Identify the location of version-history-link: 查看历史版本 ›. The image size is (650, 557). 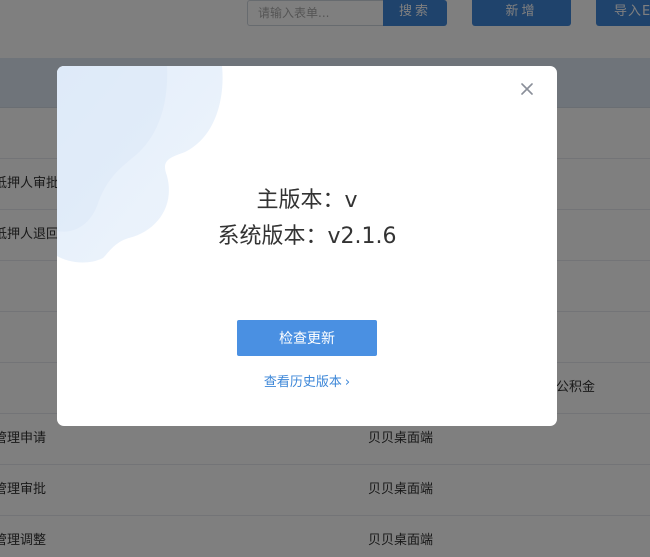
(307, 380).